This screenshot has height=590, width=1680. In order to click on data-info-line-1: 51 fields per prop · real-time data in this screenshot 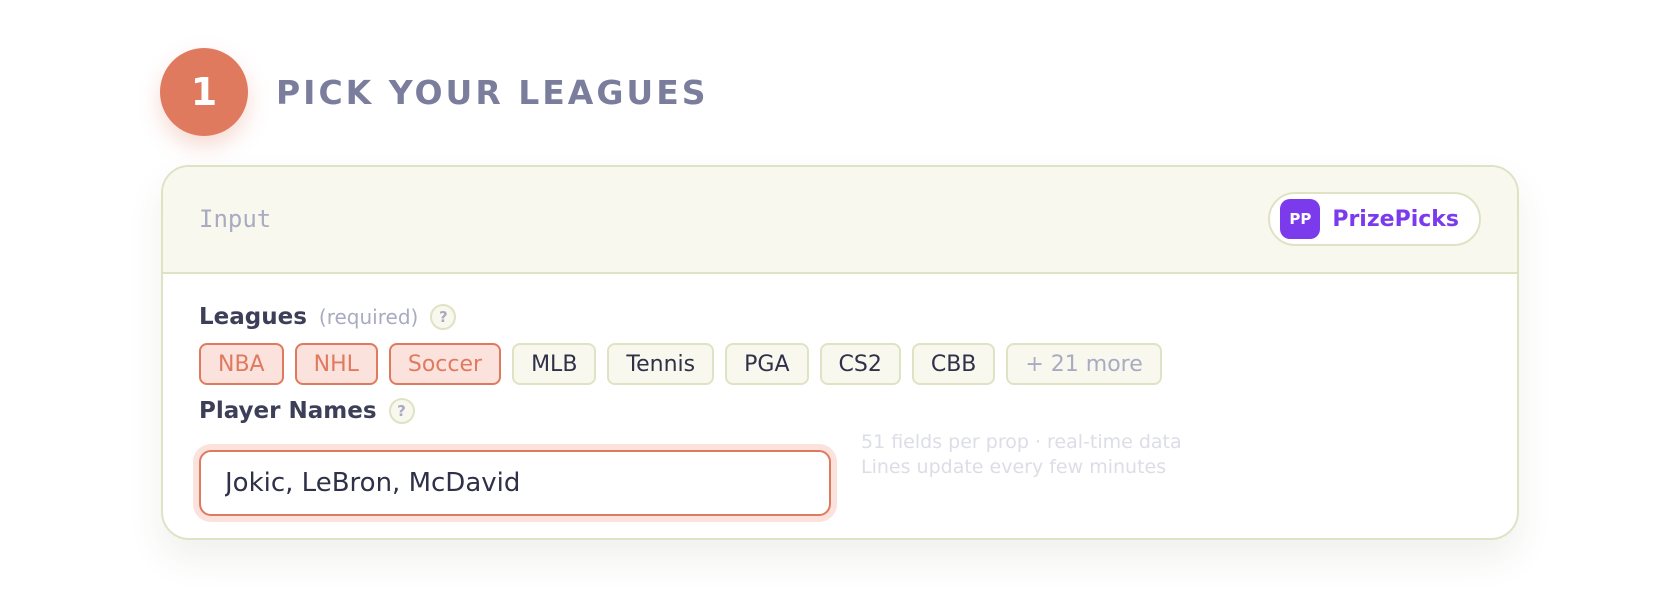, I will do `click(1021, 442)`.